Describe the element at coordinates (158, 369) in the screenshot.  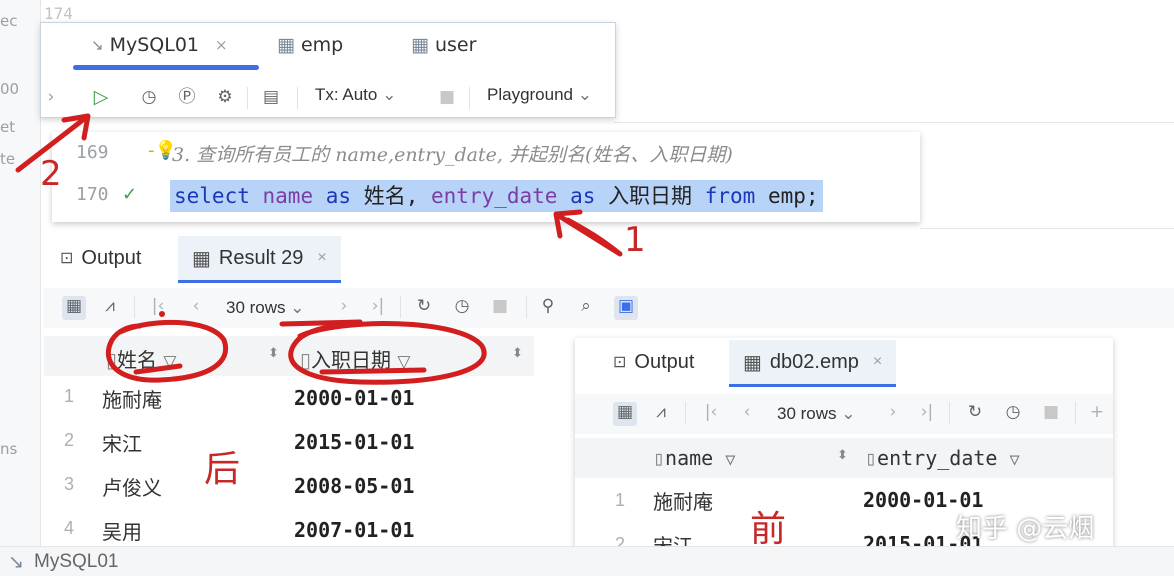
I see `annotation-underline-name` at that location.